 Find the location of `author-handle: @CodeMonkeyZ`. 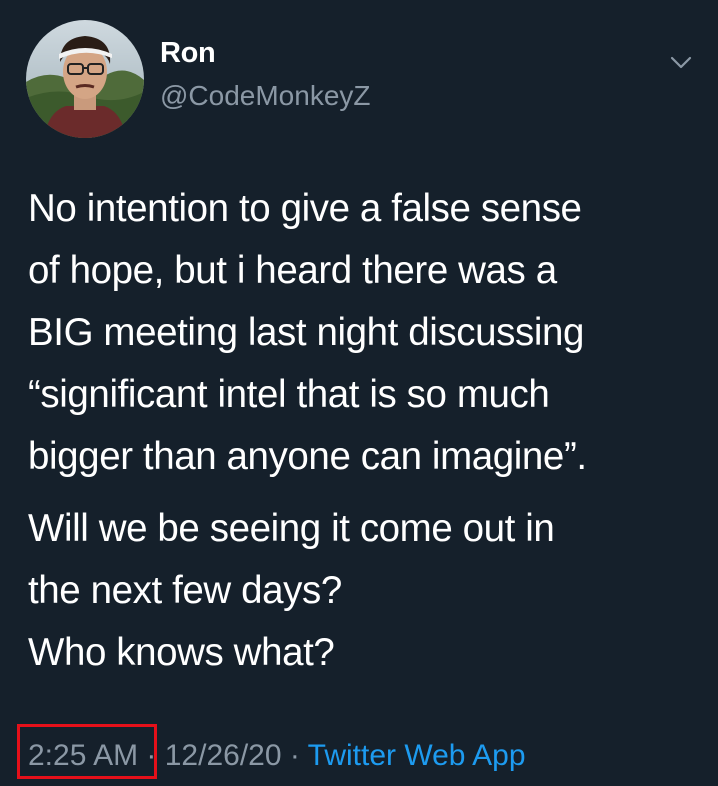

author-handle: @CodeMonkeyZ is located at coordinates (265, 96).